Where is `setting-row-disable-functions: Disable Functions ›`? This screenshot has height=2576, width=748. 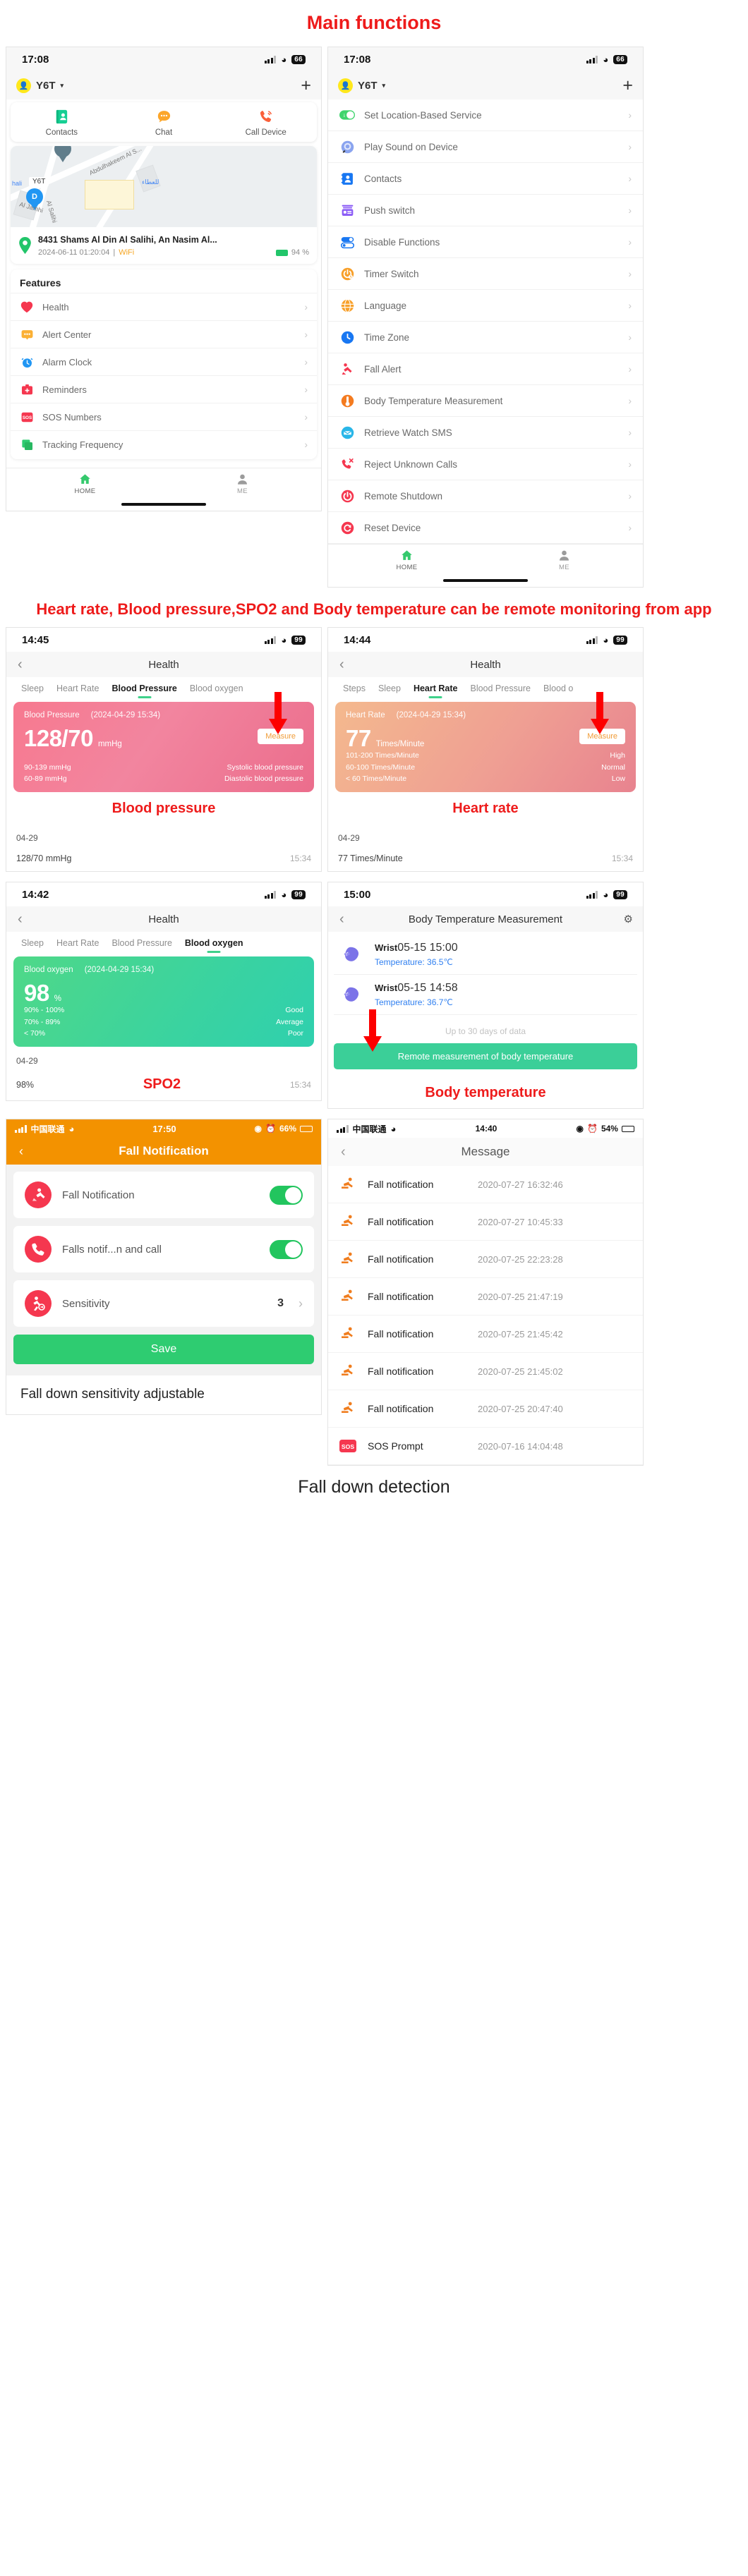
setting-row-disable-functions: Disable Functions › is located at coordinates (485, 242).